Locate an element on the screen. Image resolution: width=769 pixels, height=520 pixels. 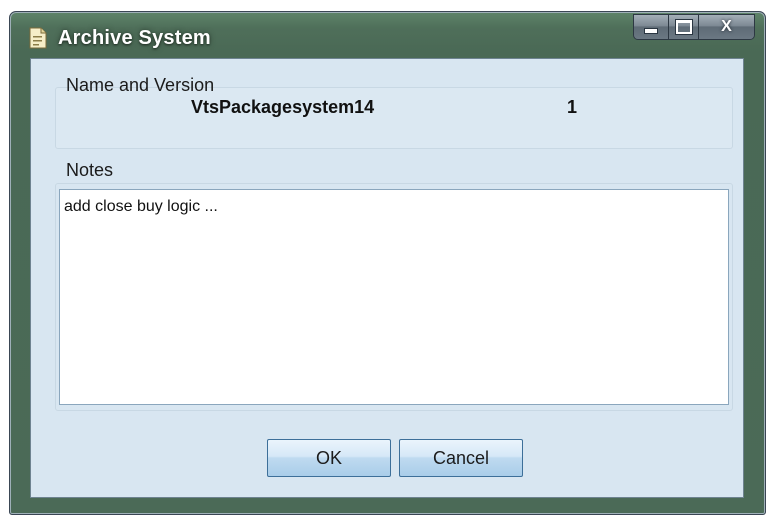
window-title: Archive System is located at coordinates (134, 38).